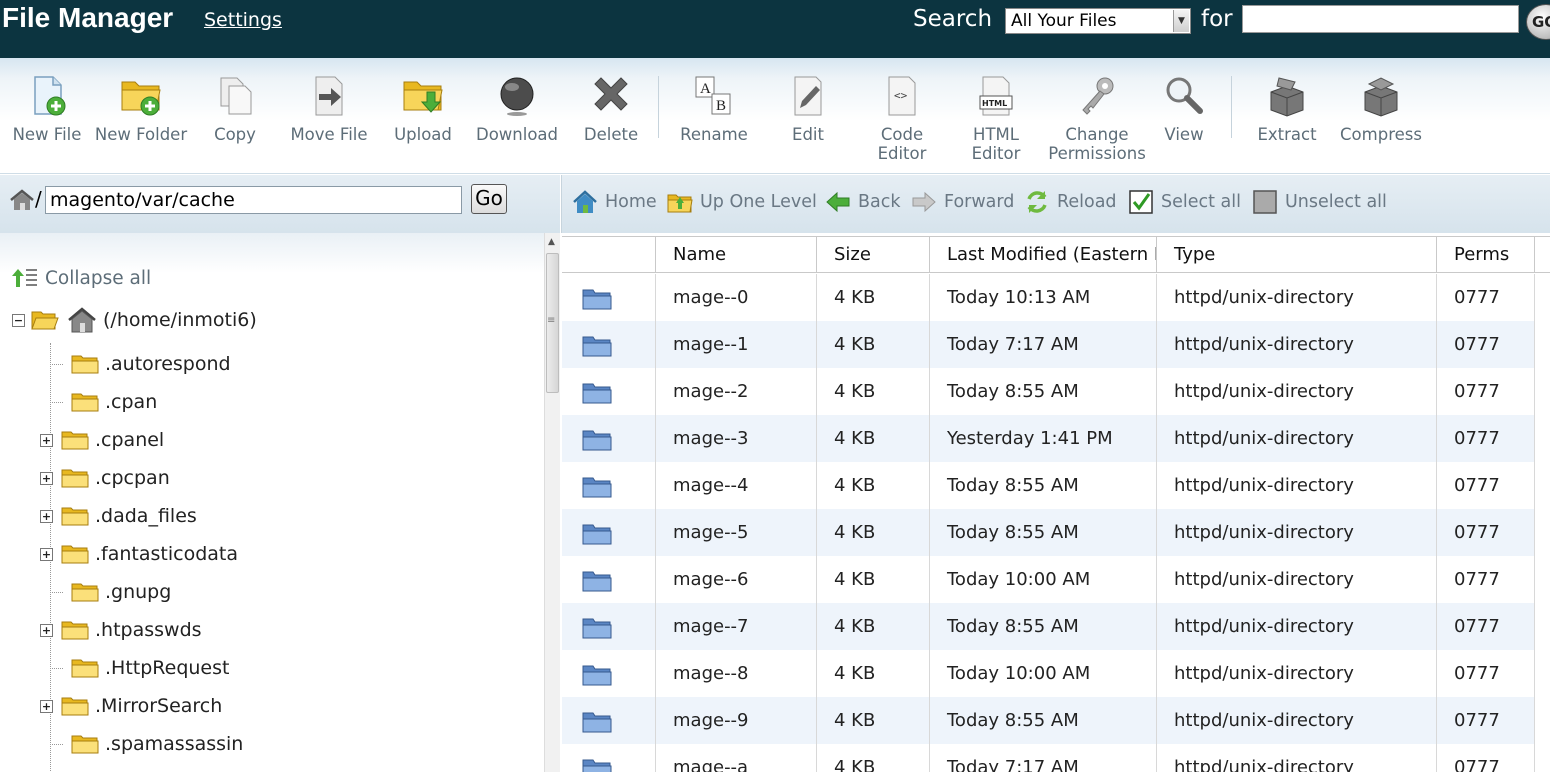 Image resolution: width=1550 pixels, height=772 pixels. What do you see at coordinates (134, 668) in the screenshot?
I see `tree-item: .HttpRequest` at bounding box center [134, 668].